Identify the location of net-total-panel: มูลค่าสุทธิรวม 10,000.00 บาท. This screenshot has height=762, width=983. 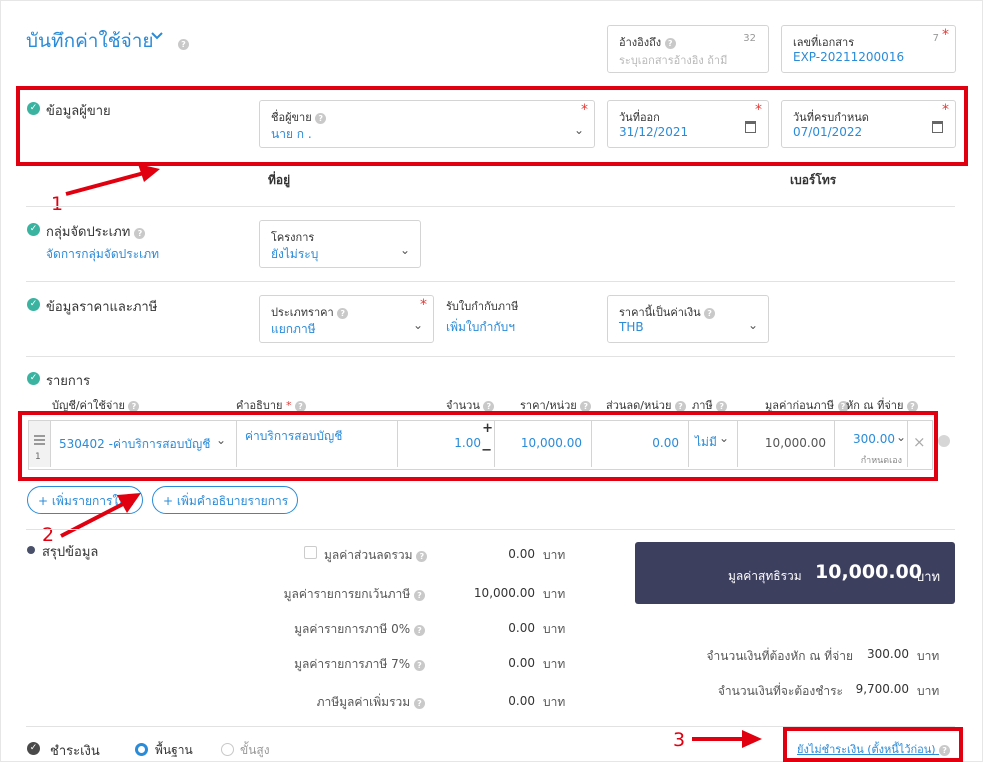
(795, 573).